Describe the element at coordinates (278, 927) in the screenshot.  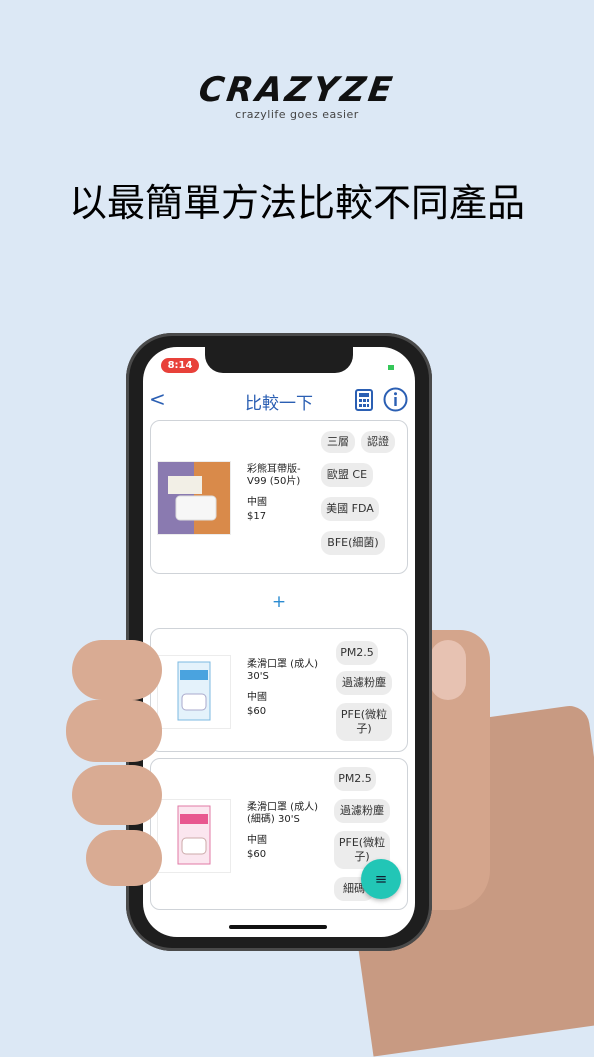
I see `home-indicator` at that location.